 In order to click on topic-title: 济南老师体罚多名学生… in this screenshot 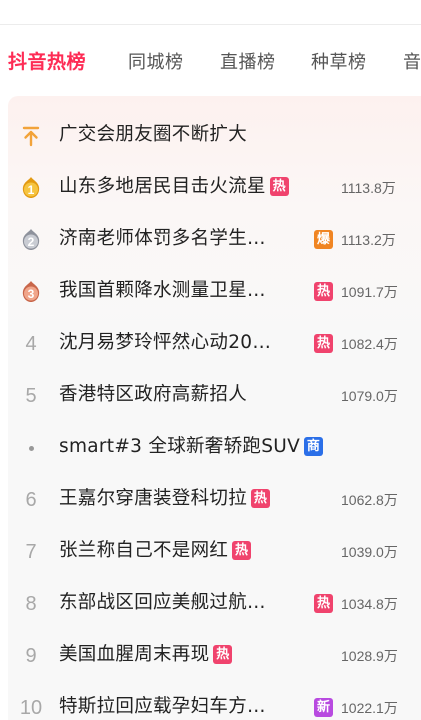, I will do `click(162, 239)`.